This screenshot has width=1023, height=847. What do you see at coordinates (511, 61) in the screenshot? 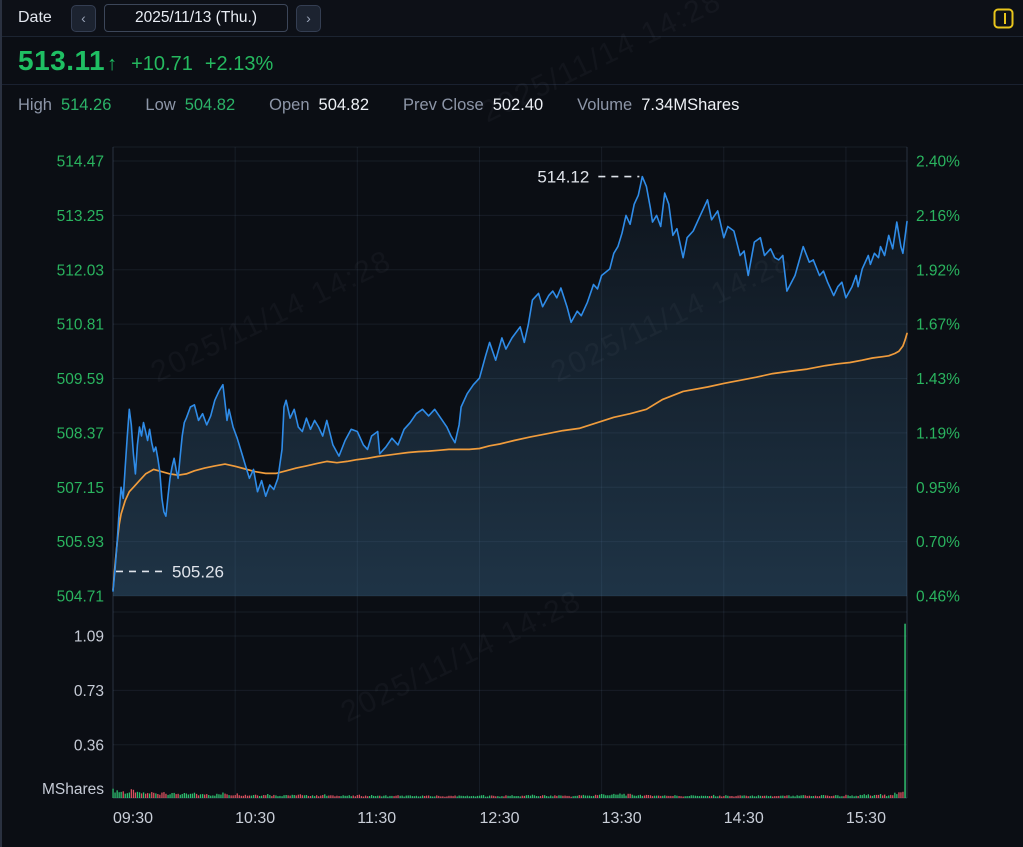
I see `quote-row: 513.11 ↑ +10.71 +2.13%` at bounding box center [511, 61].